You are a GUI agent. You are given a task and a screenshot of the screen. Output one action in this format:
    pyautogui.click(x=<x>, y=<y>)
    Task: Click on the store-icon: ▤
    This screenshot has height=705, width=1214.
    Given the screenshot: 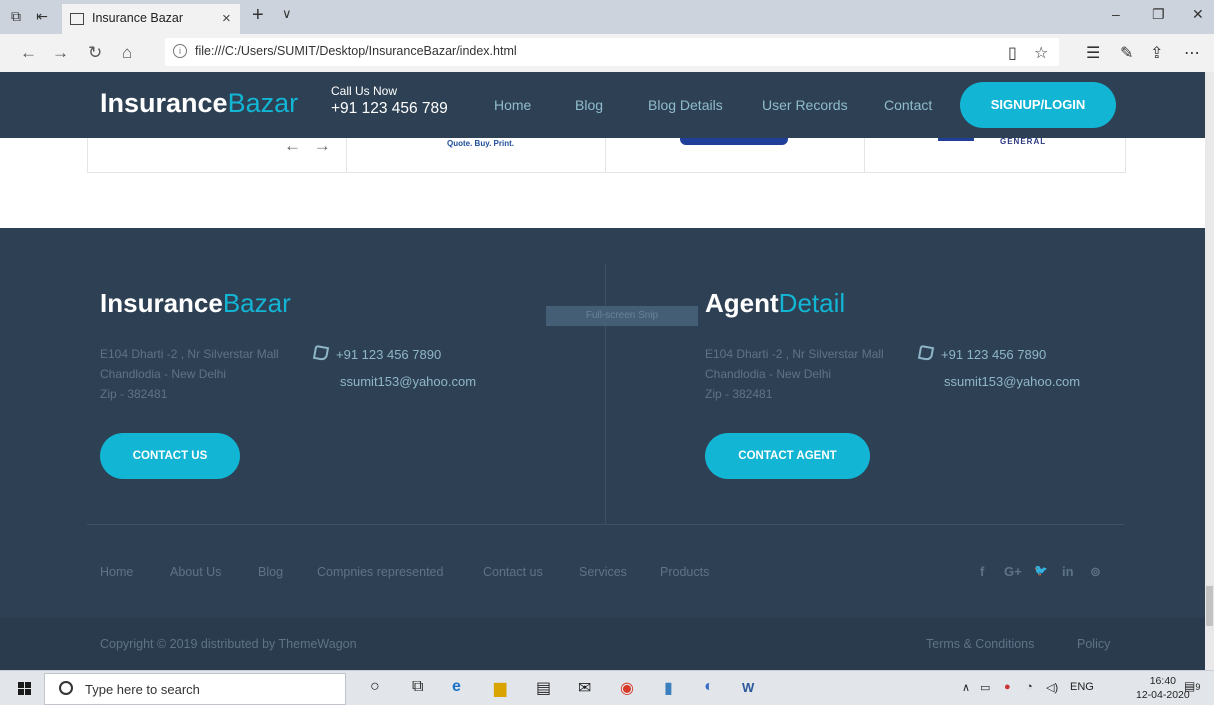 What is the action you would take?
    pyautogui.click(x=543, y=688)
    